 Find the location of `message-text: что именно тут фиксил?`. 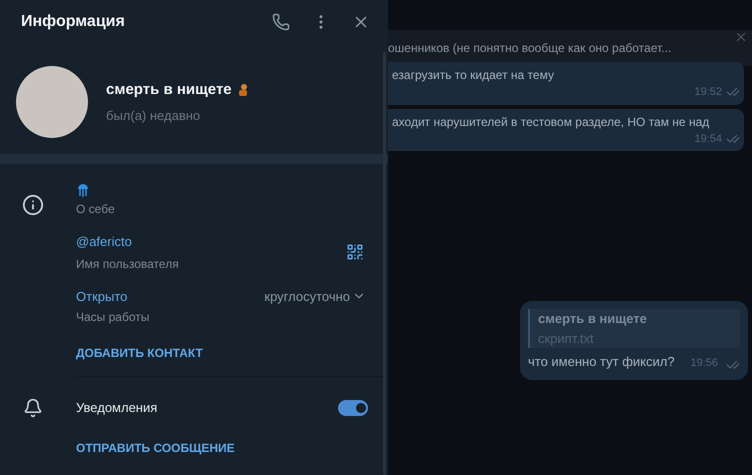

message-text: что именно тут фиксил? is located at coordinates (601, 362).